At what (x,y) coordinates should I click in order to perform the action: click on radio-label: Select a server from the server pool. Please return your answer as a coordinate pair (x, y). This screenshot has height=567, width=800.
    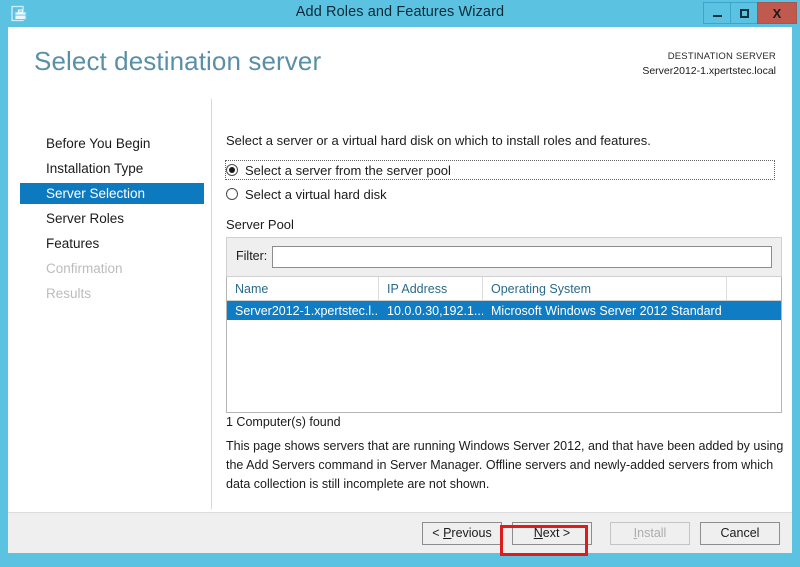
    Looking at the image, I should click on (348, 170).